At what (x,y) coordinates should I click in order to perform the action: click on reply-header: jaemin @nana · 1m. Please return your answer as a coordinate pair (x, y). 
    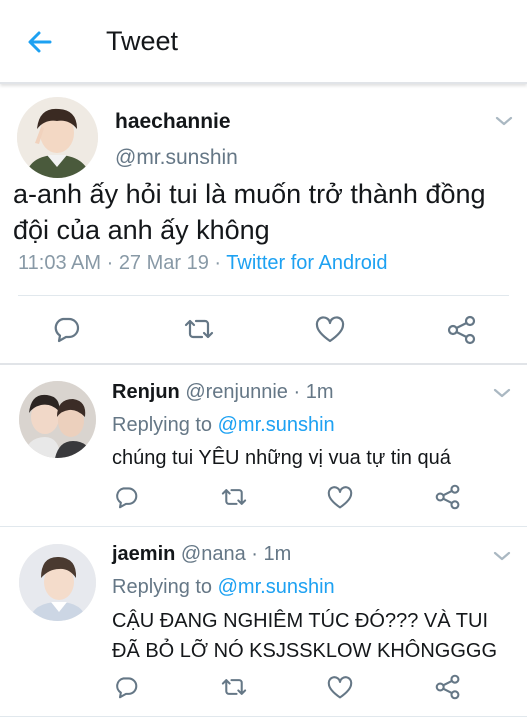
    Looking at the image, I should click on (201, 554).